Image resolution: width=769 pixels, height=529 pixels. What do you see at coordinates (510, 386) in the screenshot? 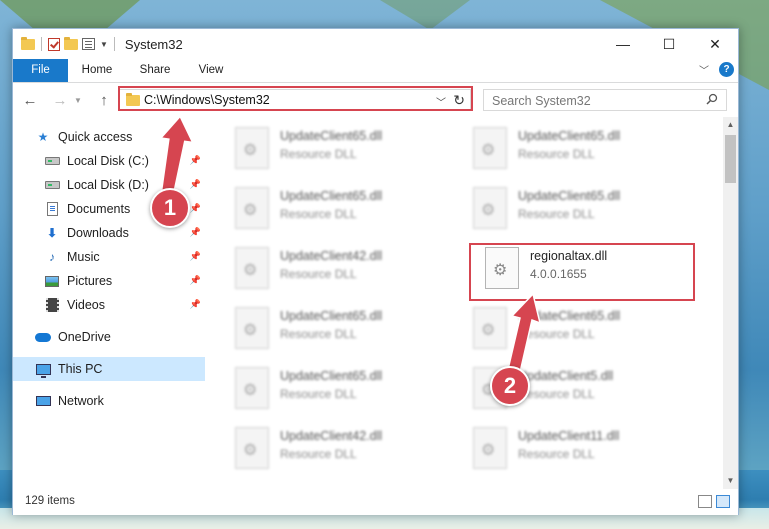
I see `step-marker-2: 2` at bounding box center [510, 386].